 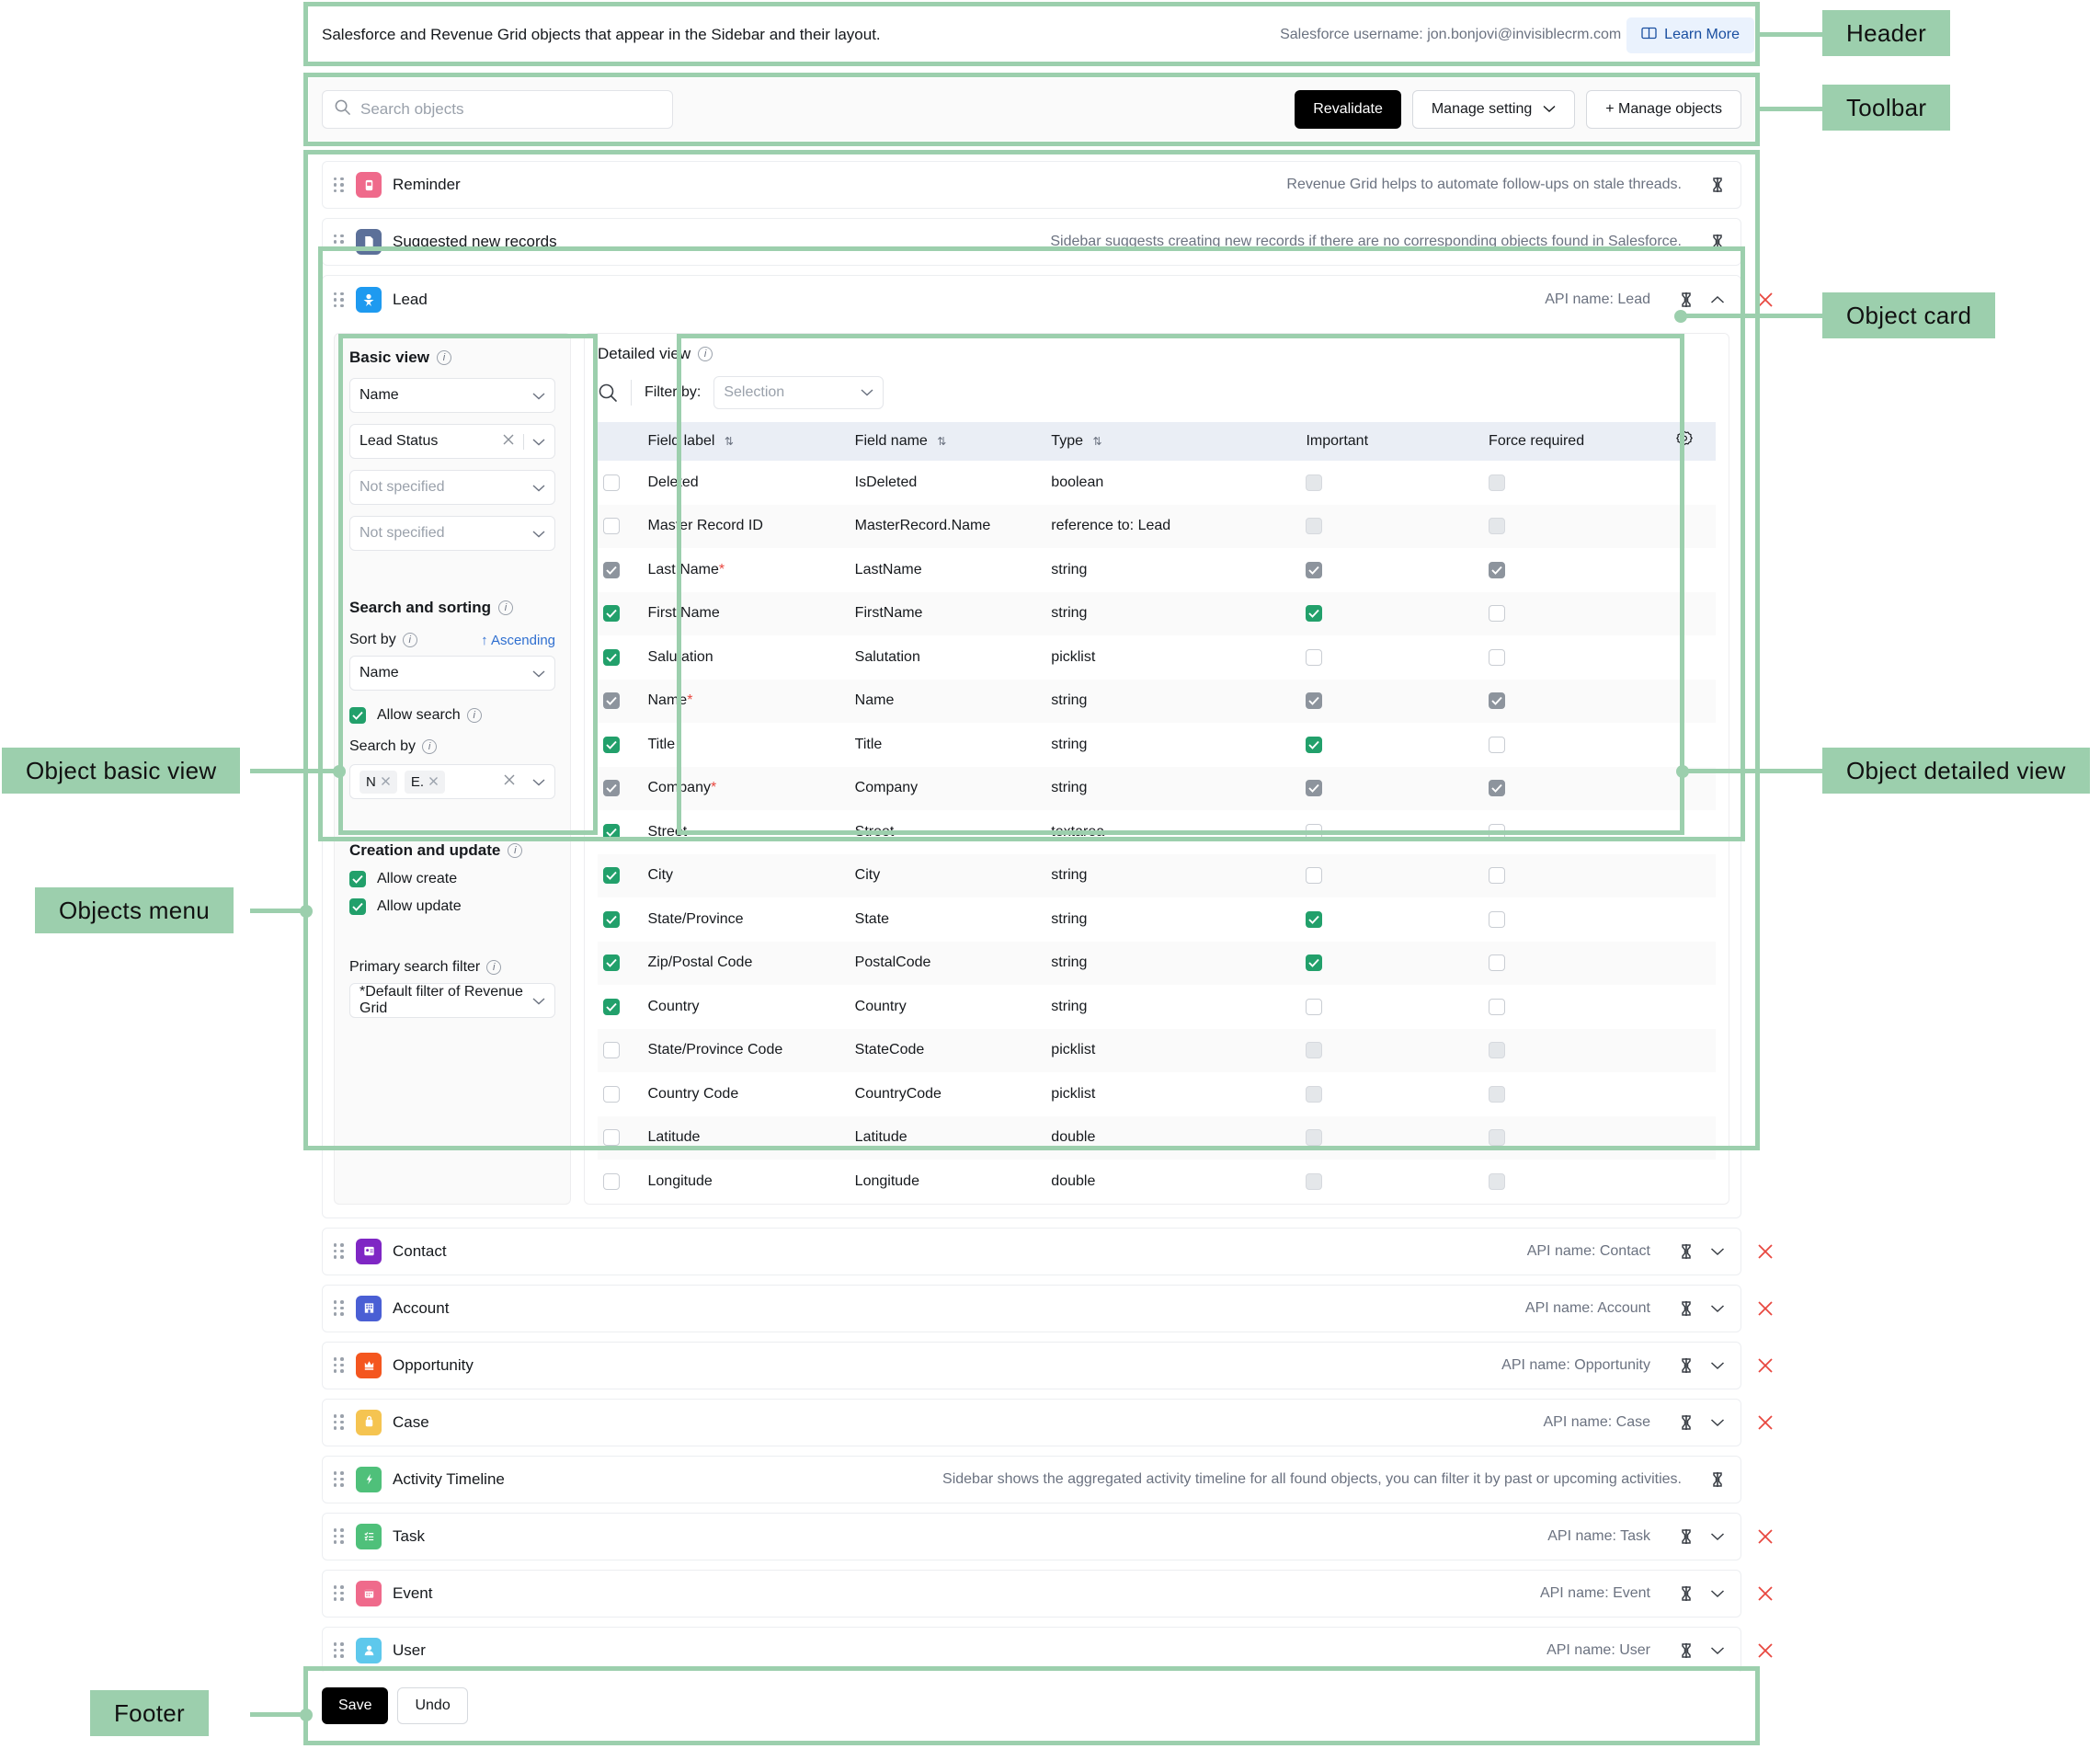 What do you see at coordinates (452, 395) in the screenshot?
I see `basic-view-field-1: Name` at bounding box center [452, 395].